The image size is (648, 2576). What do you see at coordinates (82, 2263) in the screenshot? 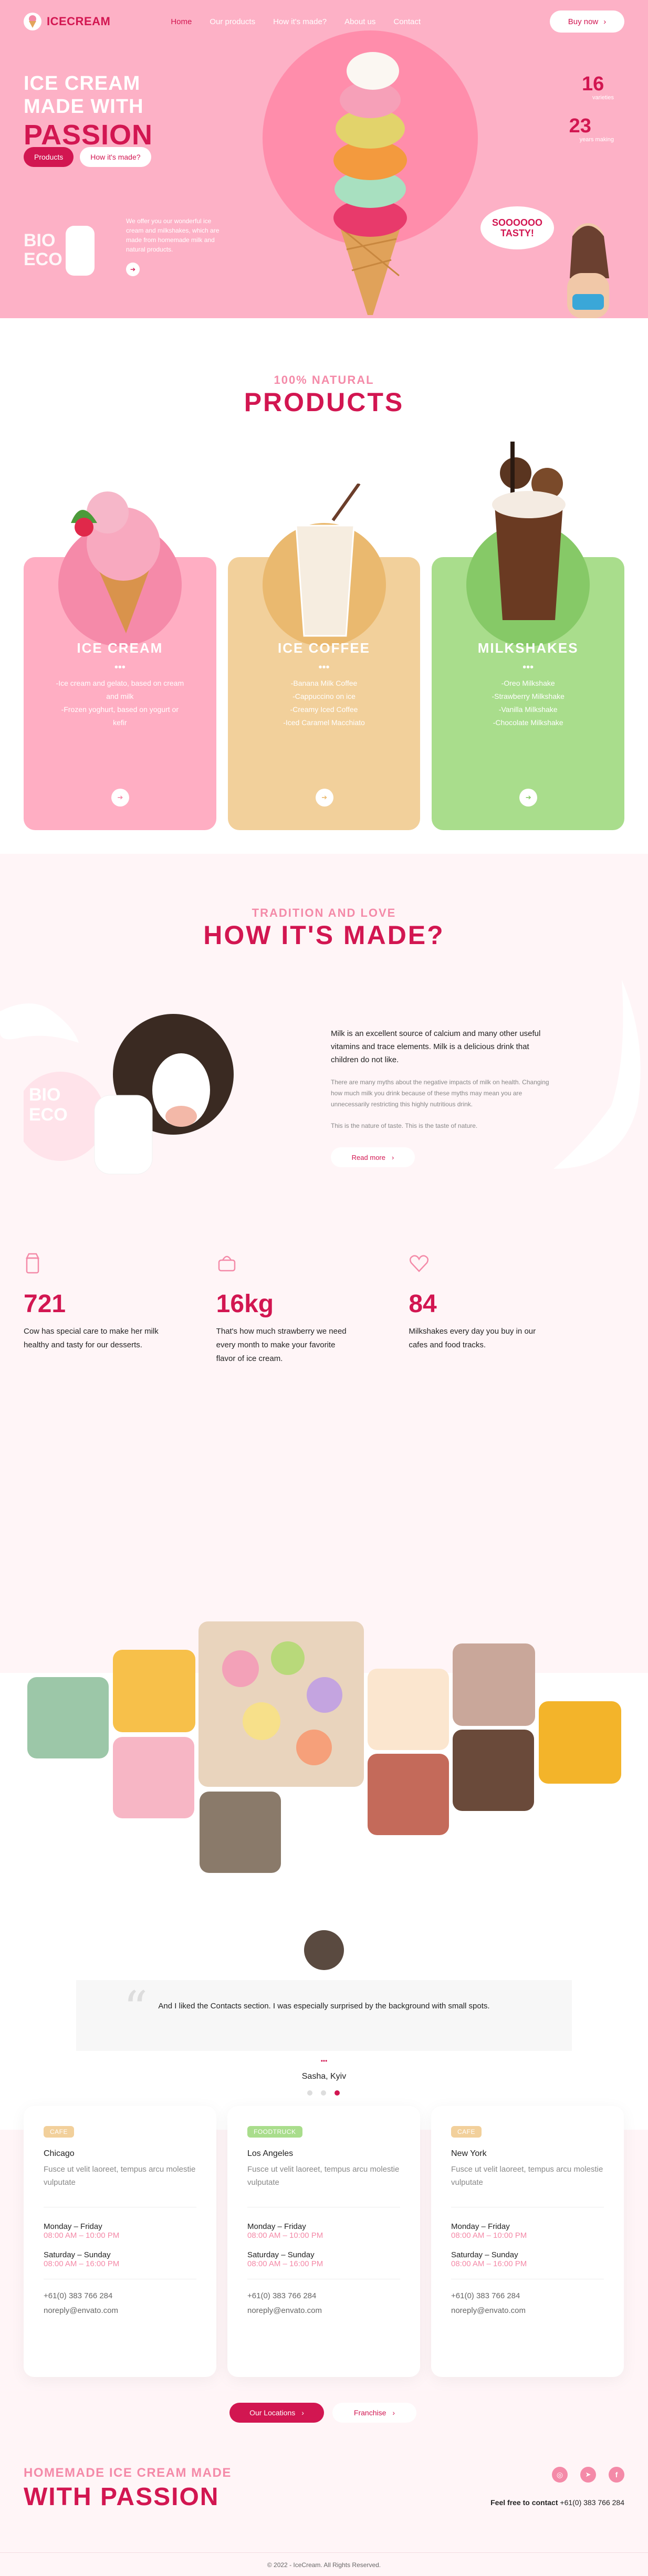
I see `weekend-hours: 08:00 AM – 16:00 PM` at bounding box center [82, 2263].